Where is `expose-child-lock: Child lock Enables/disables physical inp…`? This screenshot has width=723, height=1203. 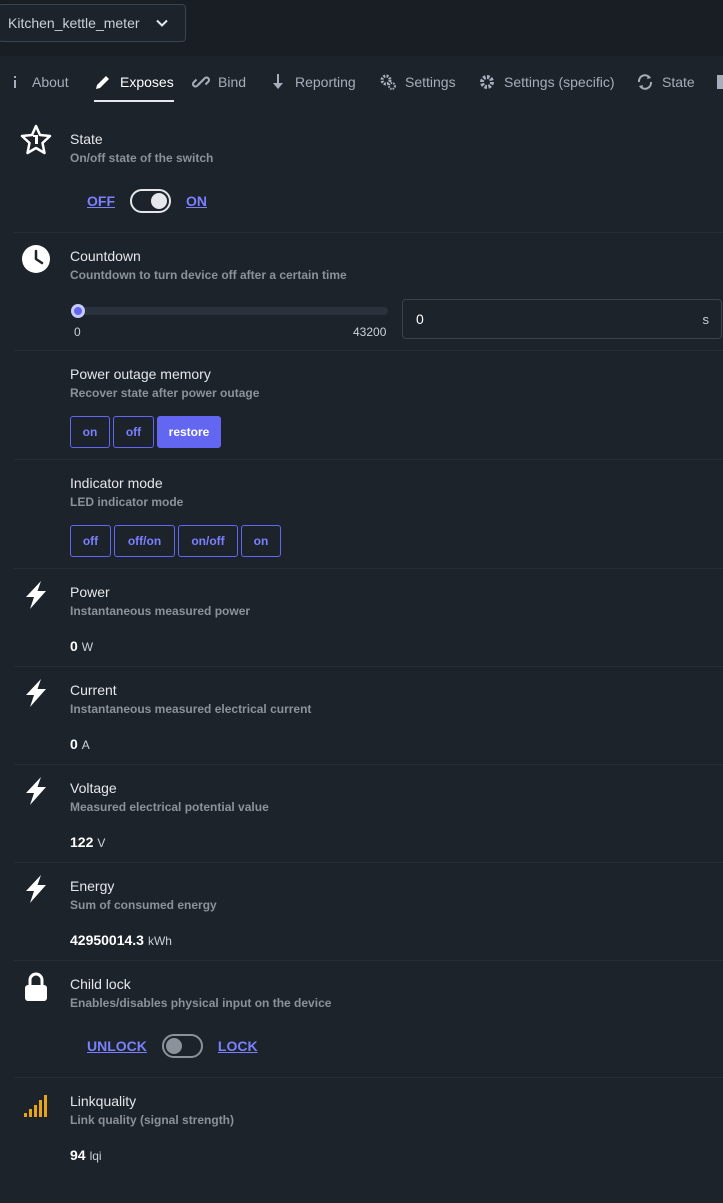 expose-child-lock: Child lock Enables/disables physical inp… is located at coordinates (368, 1019).